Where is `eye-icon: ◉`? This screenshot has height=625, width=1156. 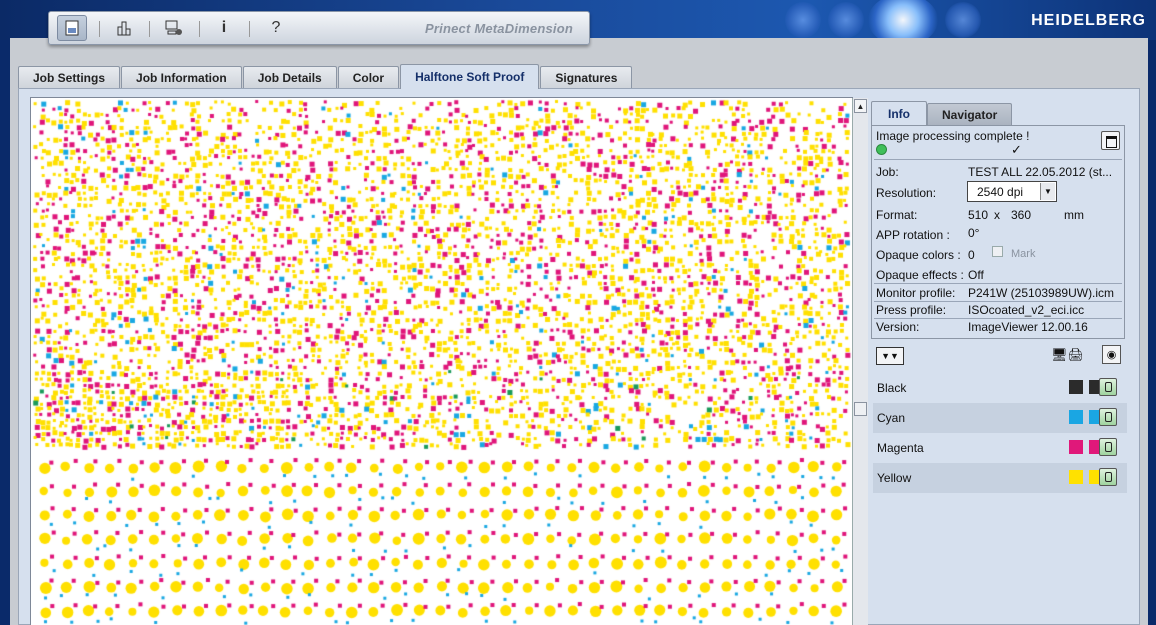 eye-icon: ◉ is located at coordinates (1111, 354).